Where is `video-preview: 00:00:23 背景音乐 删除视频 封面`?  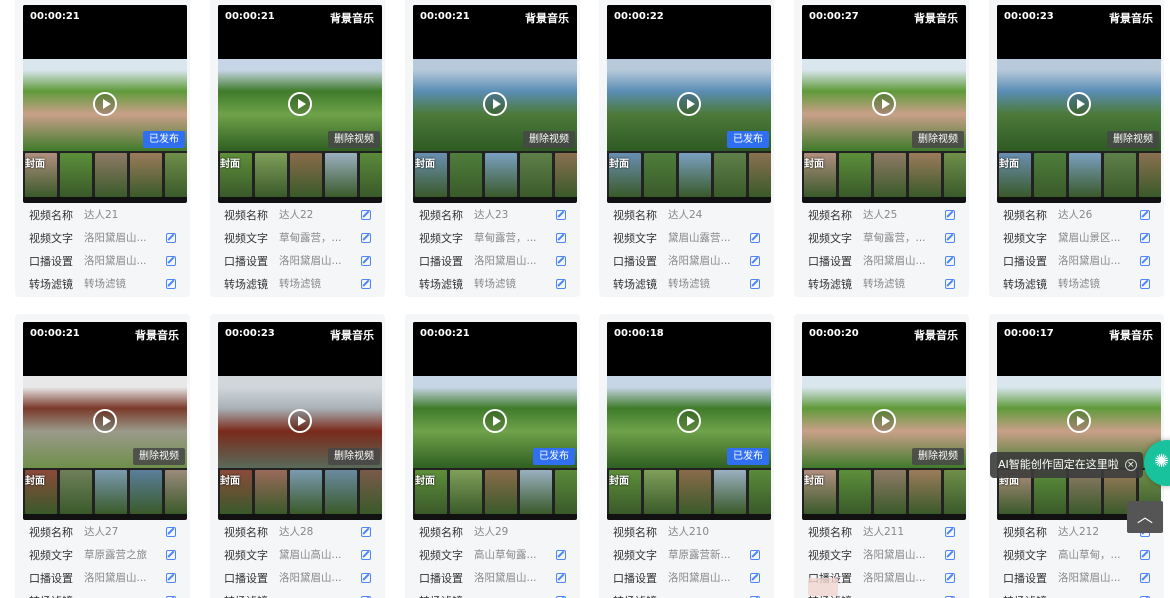
video-preview: 00:00:23 背景音乐 删除视频 封面 is located at coordinates (1079, 104).